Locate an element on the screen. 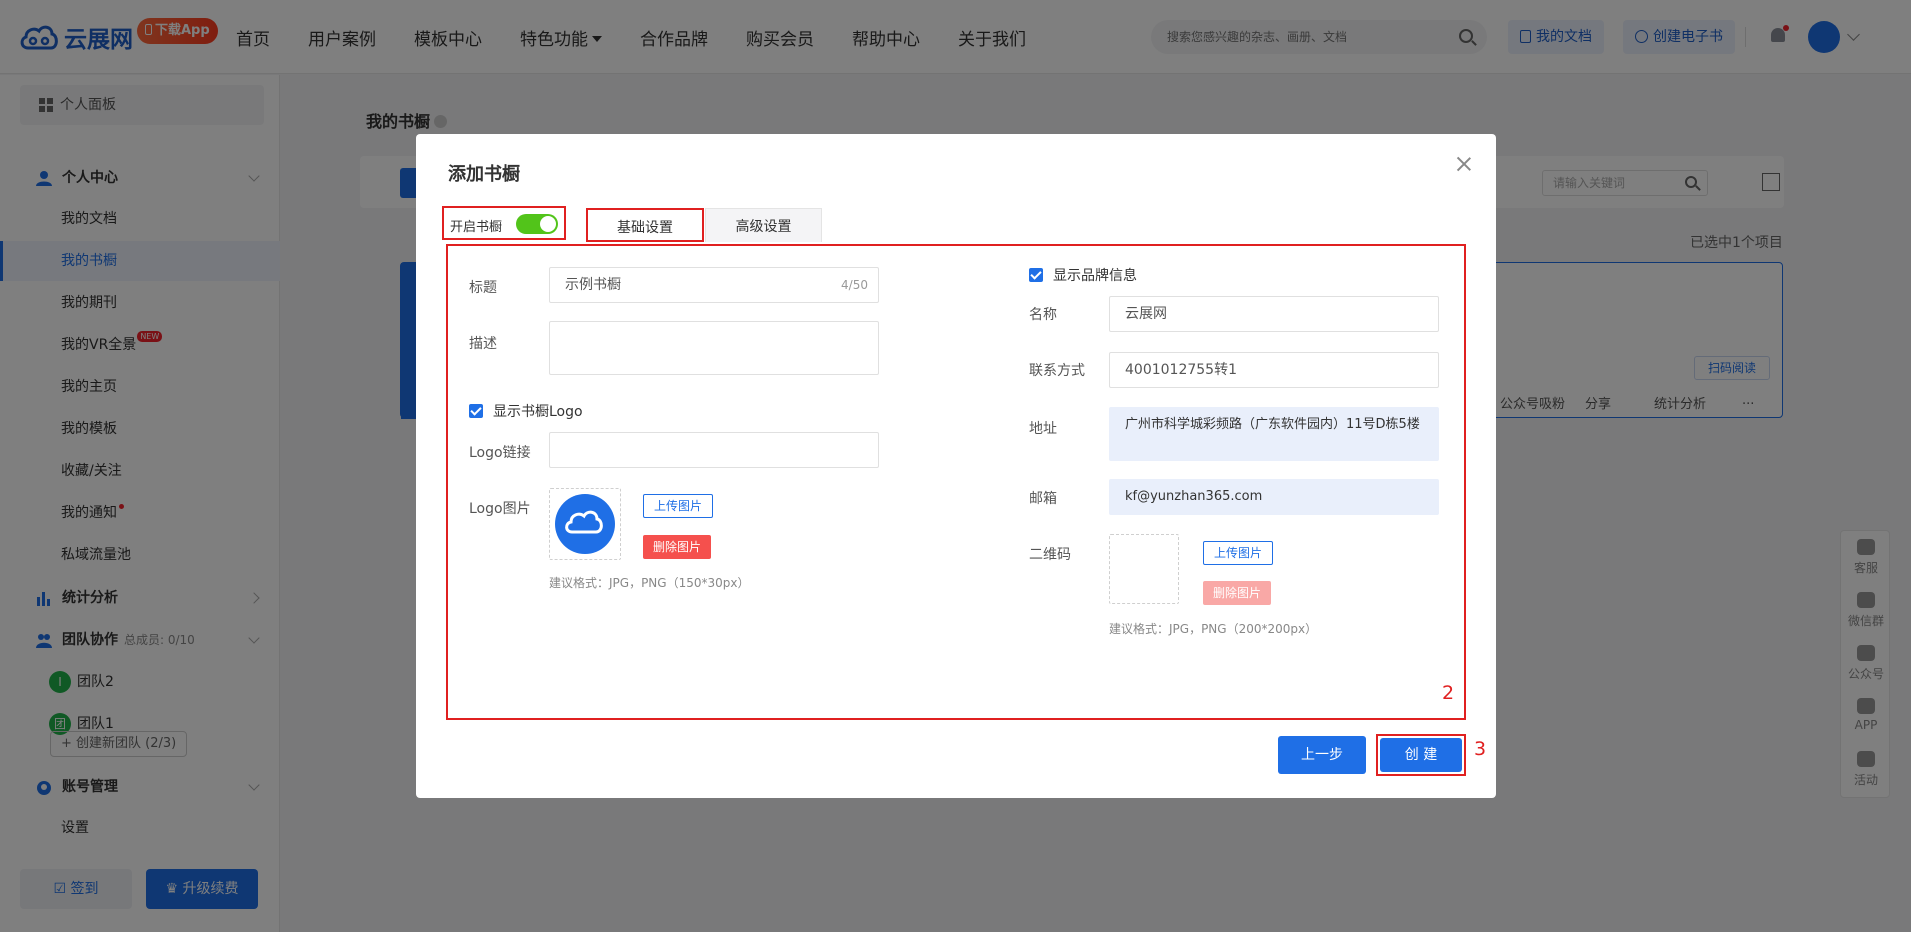 The image size is (1911, 932). tab-basic-settings: 基础设置 is located at coordinates (645, 225).